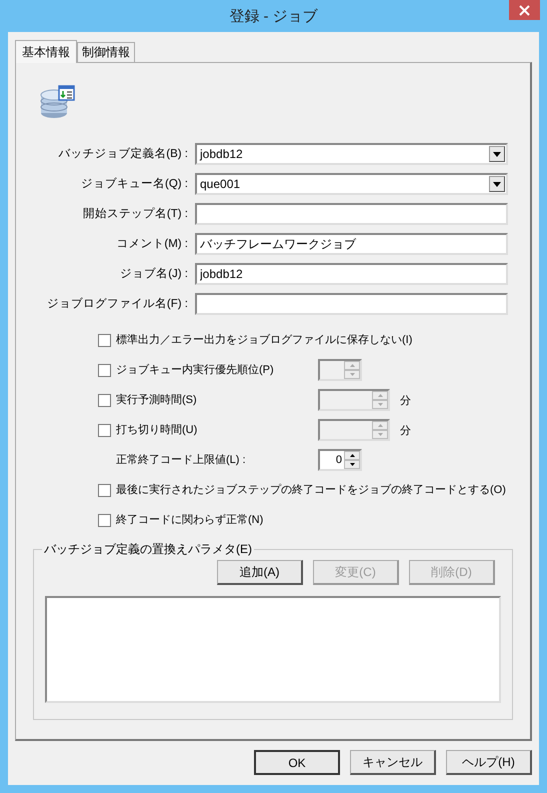 This screenshot has width=547, height=793. Describe the element at coordinates (134, 184) in the screenshot. I see `field-label: ジョブキュー名(Q) :` at that location.